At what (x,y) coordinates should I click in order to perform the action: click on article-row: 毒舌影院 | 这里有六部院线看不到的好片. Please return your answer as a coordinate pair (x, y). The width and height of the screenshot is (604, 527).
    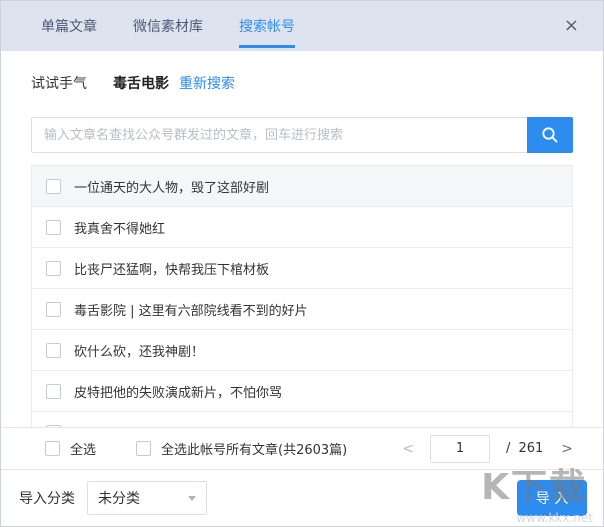
    Looking at the image, I should click on (302, 309).